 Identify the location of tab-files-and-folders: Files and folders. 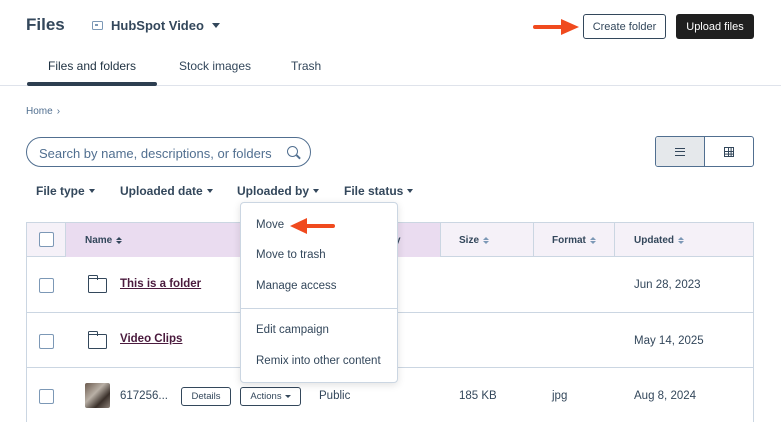
(92, 66).